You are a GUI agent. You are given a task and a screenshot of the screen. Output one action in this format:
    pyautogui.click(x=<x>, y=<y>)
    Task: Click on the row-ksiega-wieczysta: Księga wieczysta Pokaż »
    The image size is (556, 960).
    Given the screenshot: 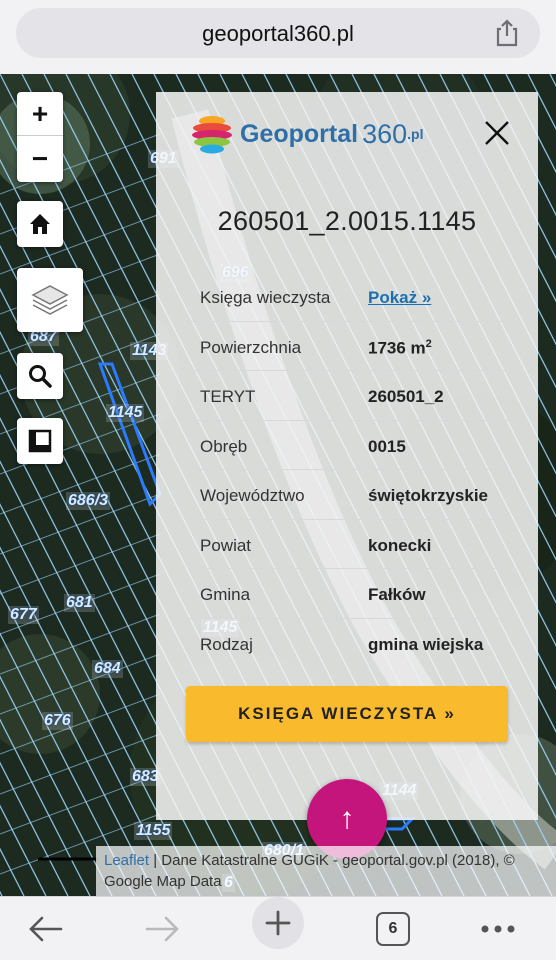 What is the action you would take?
    pyautogui.click(x=348, y=297)
    